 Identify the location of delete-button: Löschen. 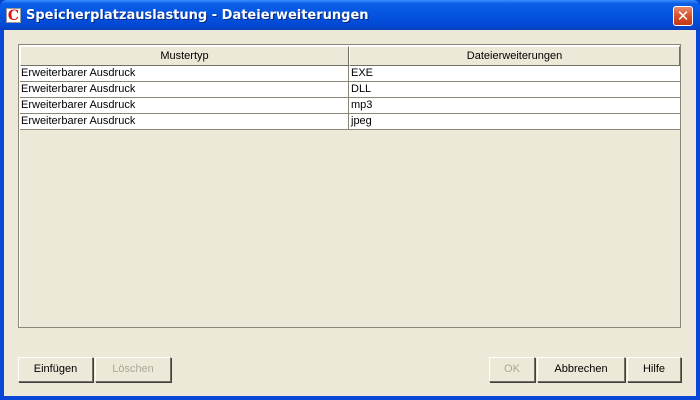
(133, 369).